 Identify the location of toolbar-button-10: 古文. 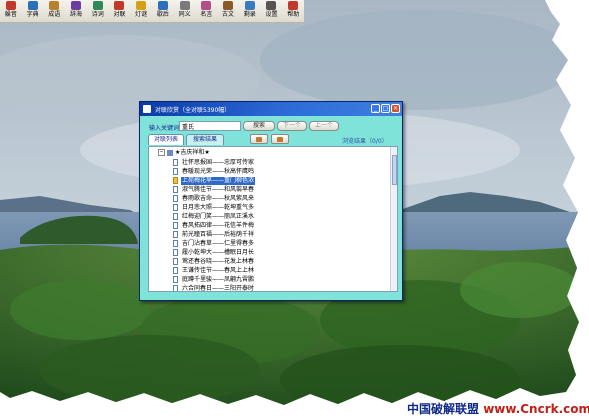
(228, 11).